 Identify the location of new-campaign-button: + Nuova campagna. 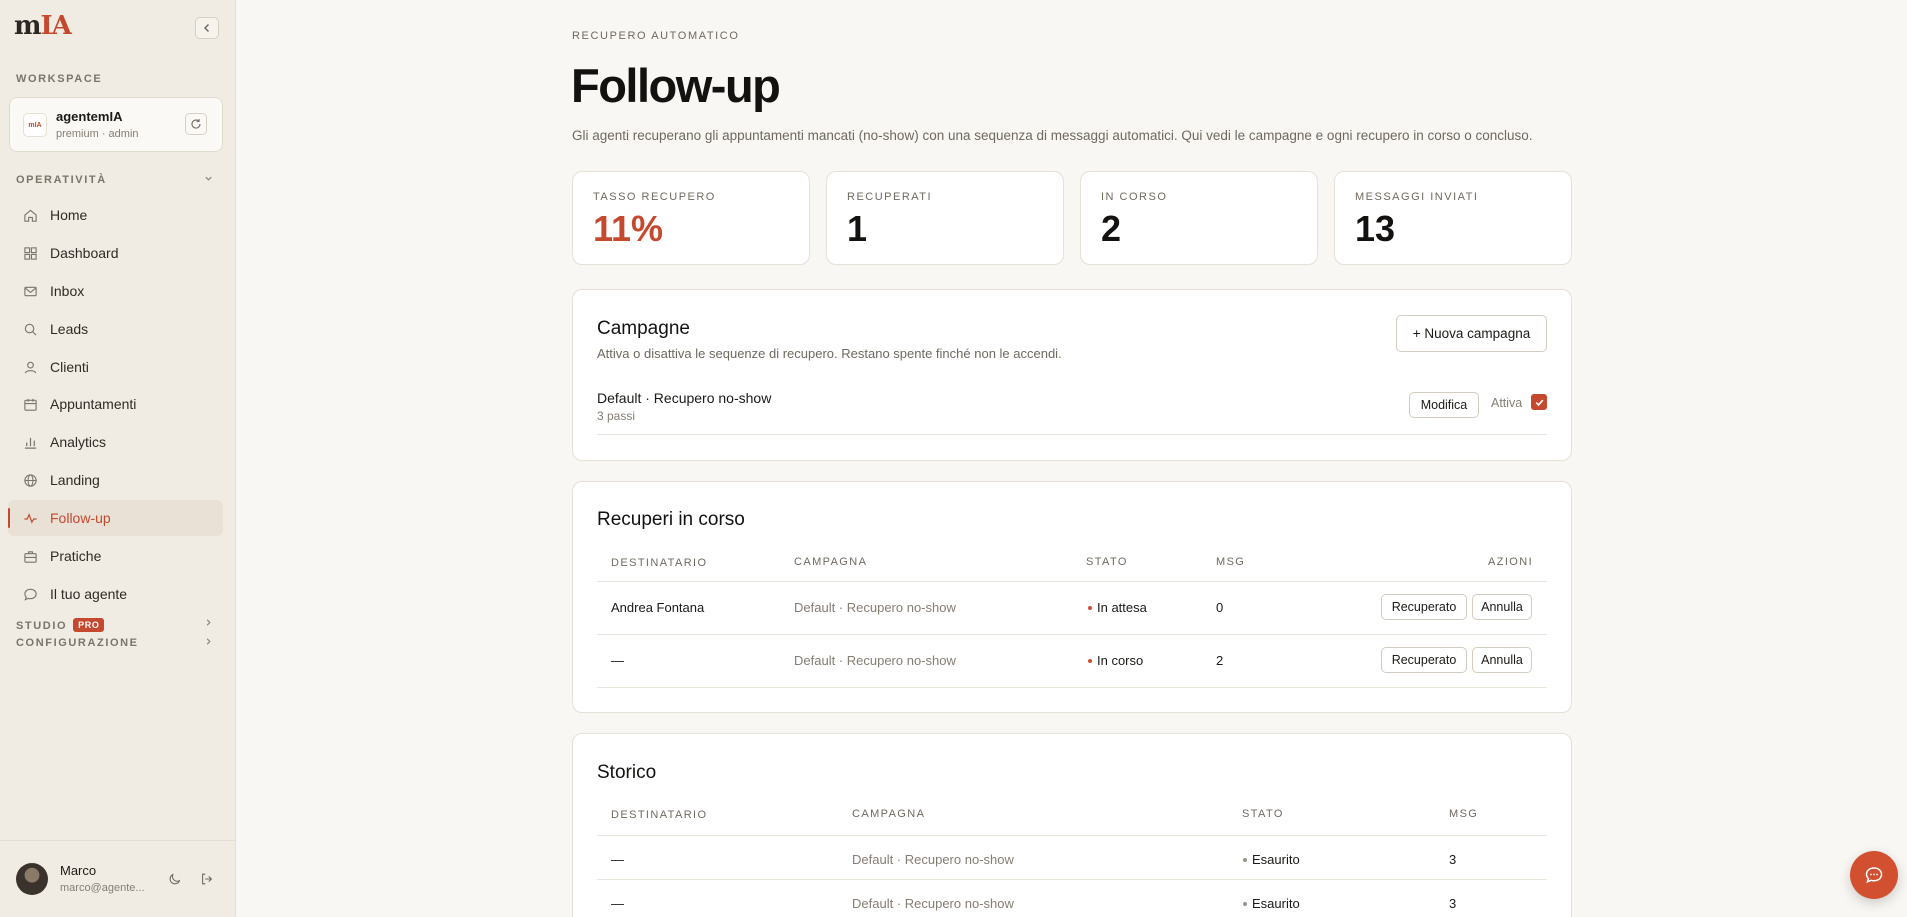
(1471, 333).